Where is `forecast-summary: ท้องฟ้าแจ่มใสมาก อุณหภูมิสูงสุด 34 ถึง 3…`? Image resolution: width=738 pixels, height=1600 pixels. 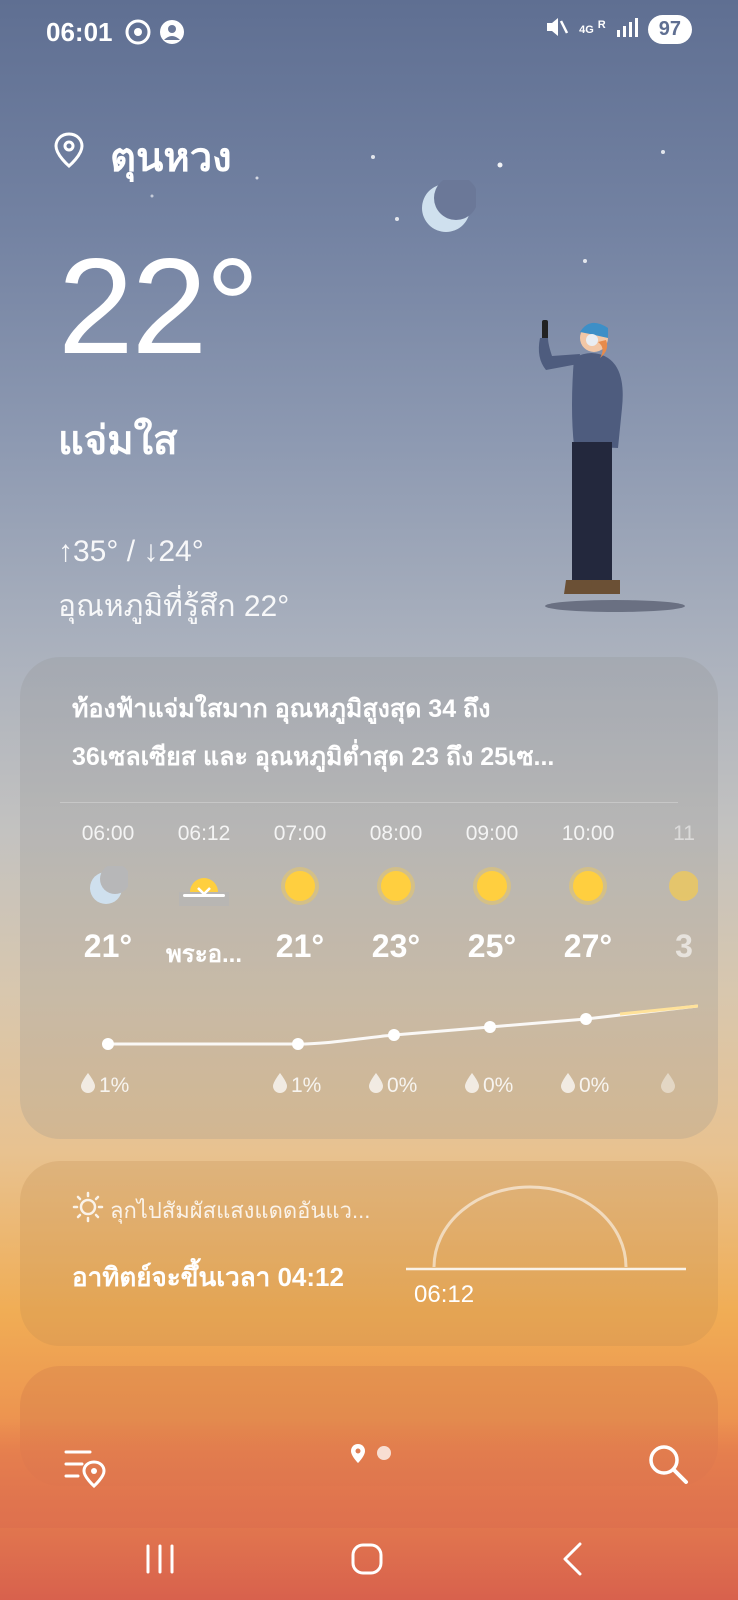 forecast-summary: ท้องฟ้าแจ่มใสมาก อุณหภูมิสูงสุด 34 ถึง 3… is located at coordinates (372, 733).